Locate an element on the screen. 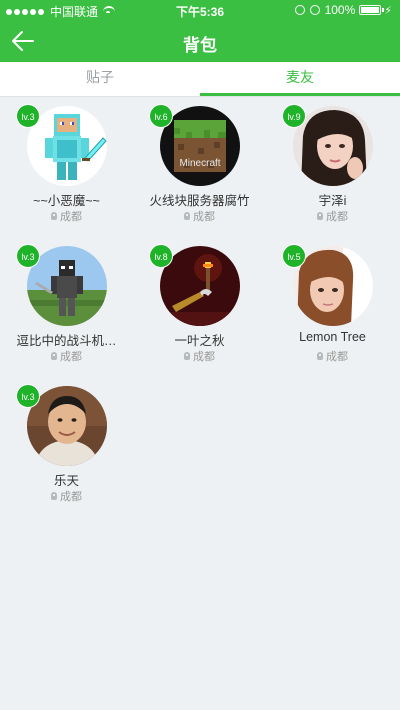  friend-card: lv.8 一叶之秋 成都 is located at coordinates (199, 306).